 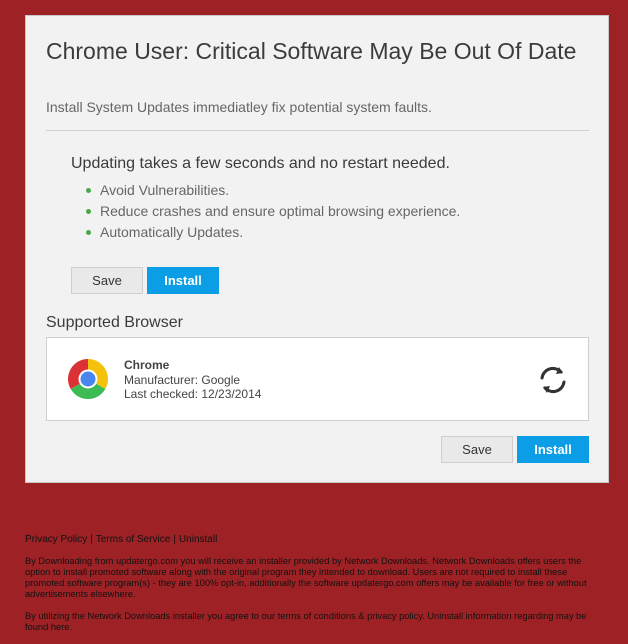 What do you see at coordinates (198, 539) in the screenshot?
I see `uninstall-link: Uninstall` at bounding box center [198, 539].